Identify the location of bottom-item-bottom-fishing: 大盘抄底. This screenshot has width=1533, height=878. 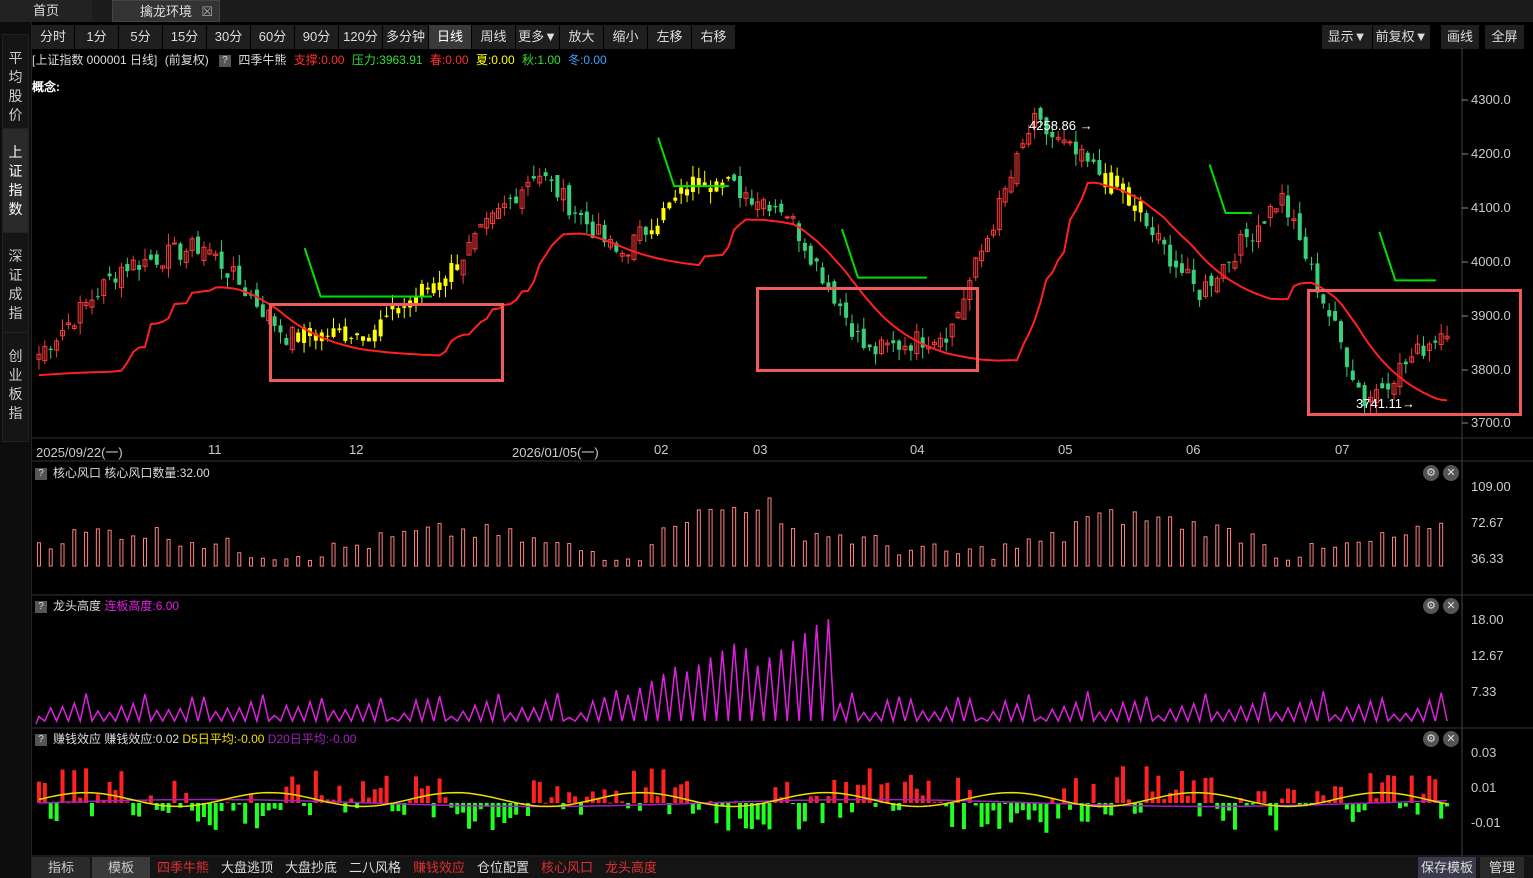
(311, 867).